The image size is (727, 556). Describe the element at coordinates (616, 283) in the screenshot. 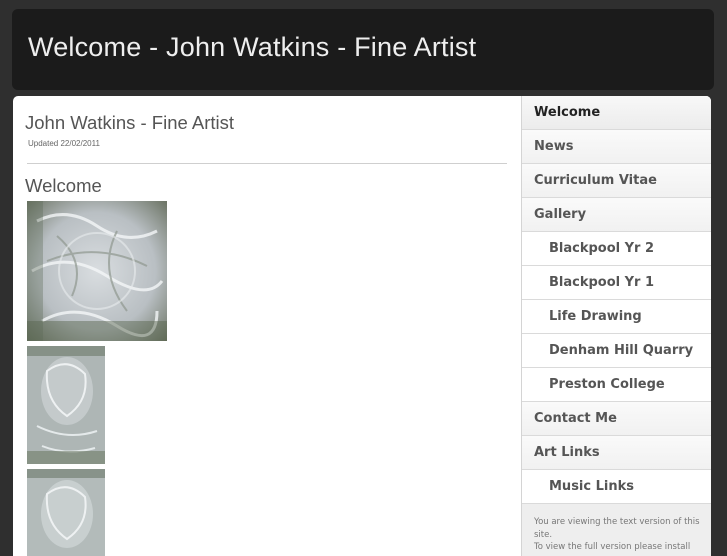

I see `nav-item-blackpool-yr-1: Blackpool Yr 1` at that location.